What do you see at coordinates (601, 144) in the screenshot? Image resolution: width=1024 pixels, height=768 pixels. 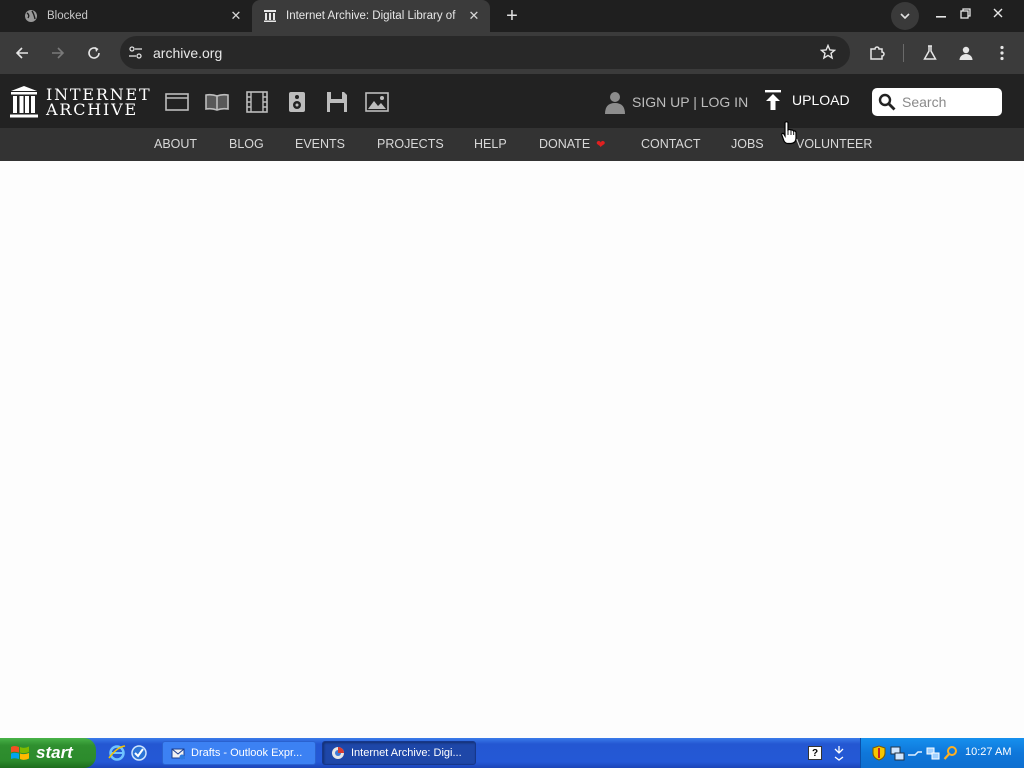 I see `heart-icon: ❤` at bounding box center [601, 144].